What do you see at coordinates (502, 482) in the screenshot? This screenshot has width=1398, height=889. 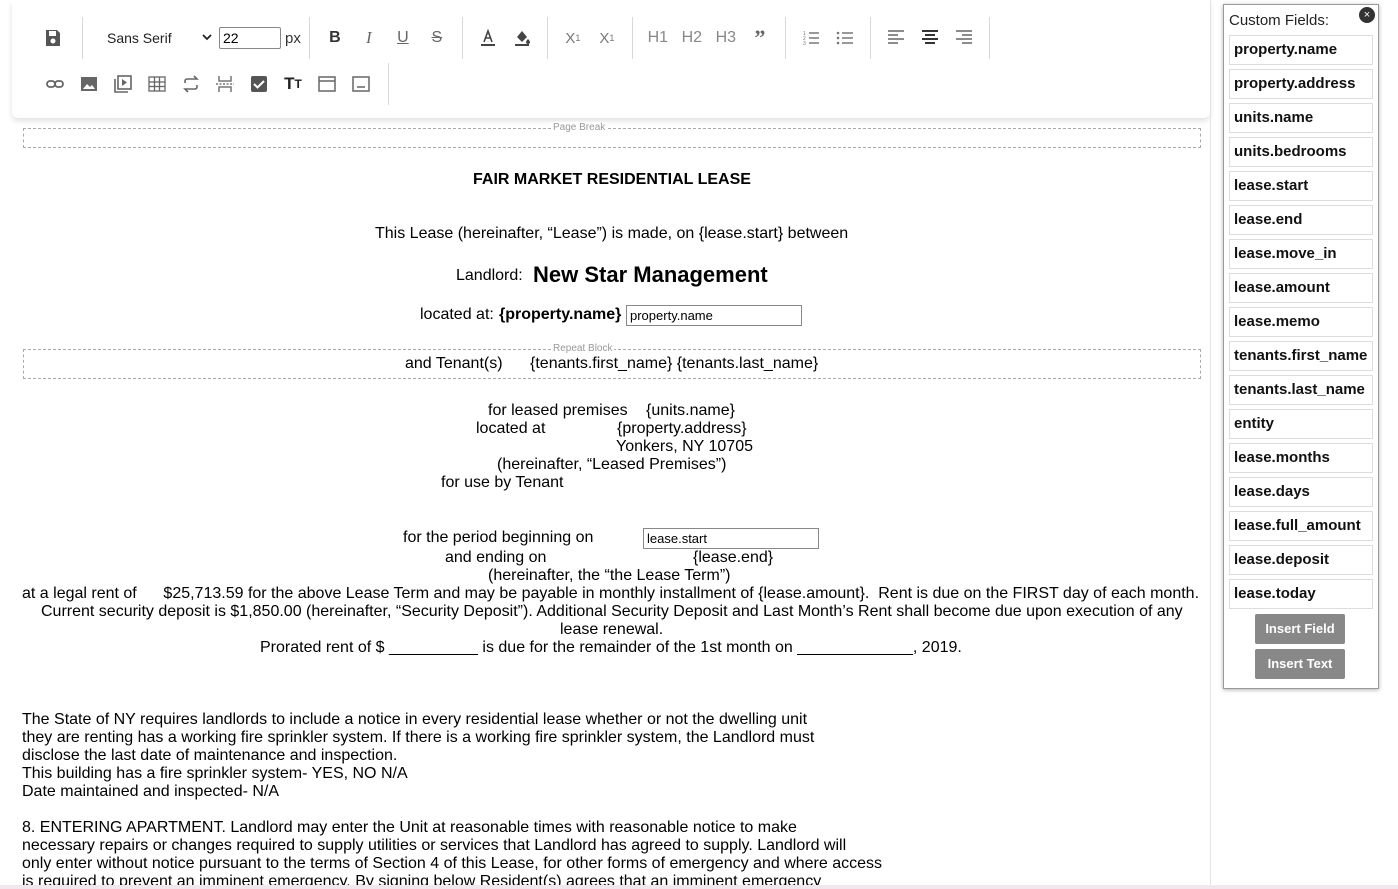 I see `premises-use: for use by Tenant` at bounding box center [502, 482].